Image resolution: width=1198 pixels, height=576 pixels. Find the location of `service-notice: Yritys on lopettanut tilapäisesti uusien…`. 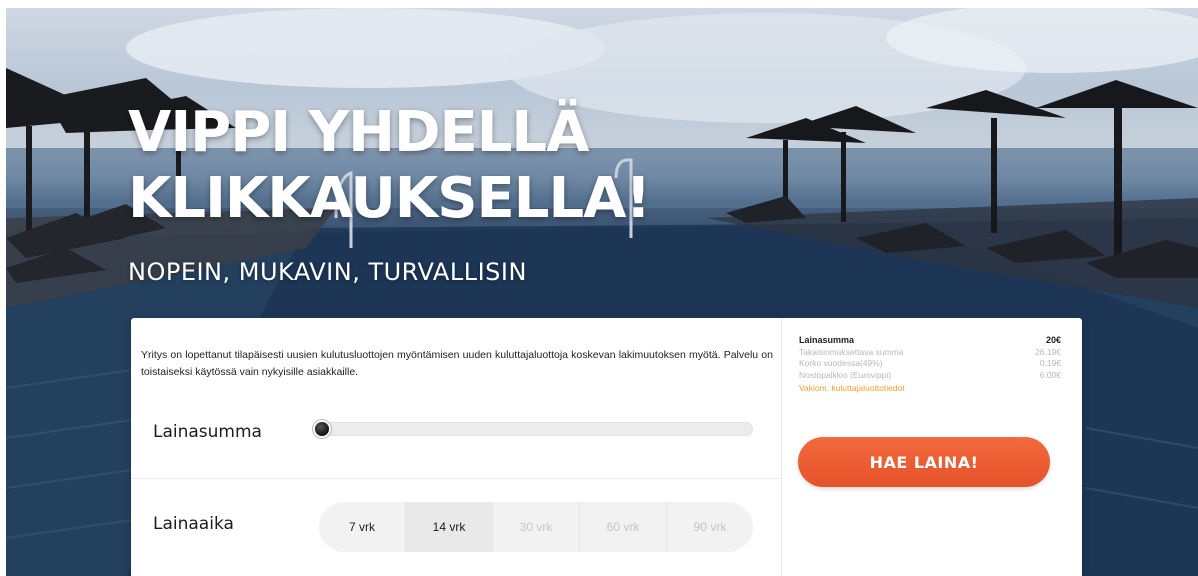

service-notice: Yritys on lopettanut tilapäisesti uusien… is located at coordinates (457, 363).